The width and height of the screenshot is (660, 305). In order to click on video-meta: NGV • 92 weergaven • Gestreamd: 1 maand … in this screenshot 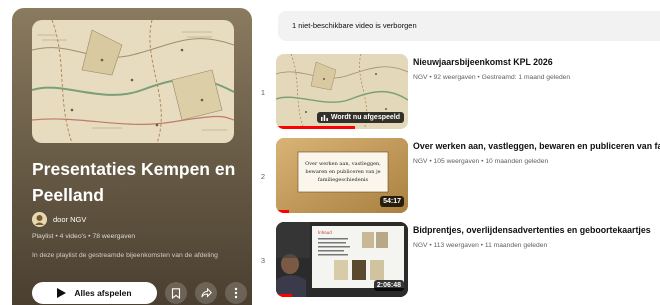, I will do `click(492, 77)`.